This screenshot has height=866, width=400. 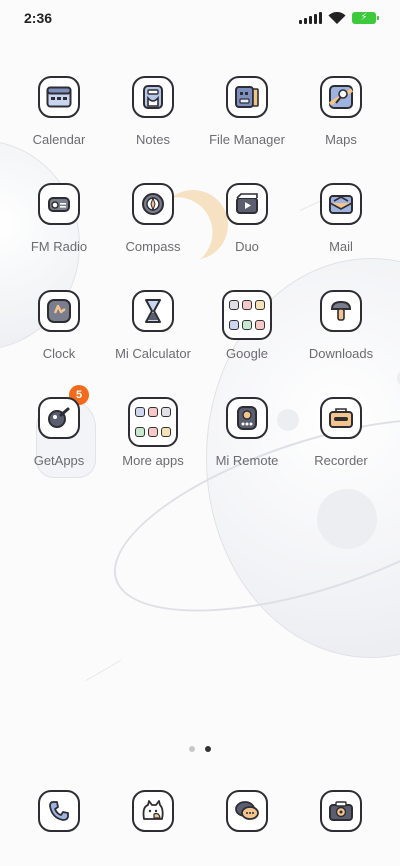 What do you see at coordinates (153, 139) in the screenshot?
I see `app-label: Notes` at bounding box center [153, 139].